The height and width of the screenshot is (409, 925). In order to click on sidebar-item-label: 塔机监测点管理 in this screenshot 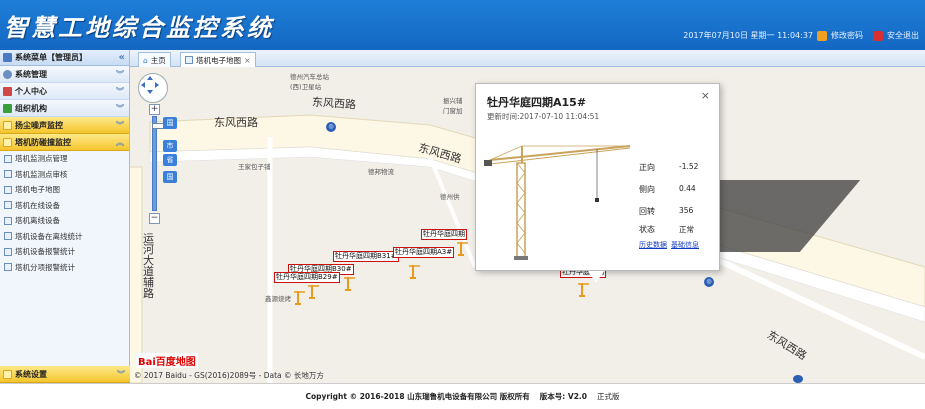, I will do `click(41, 159)`.